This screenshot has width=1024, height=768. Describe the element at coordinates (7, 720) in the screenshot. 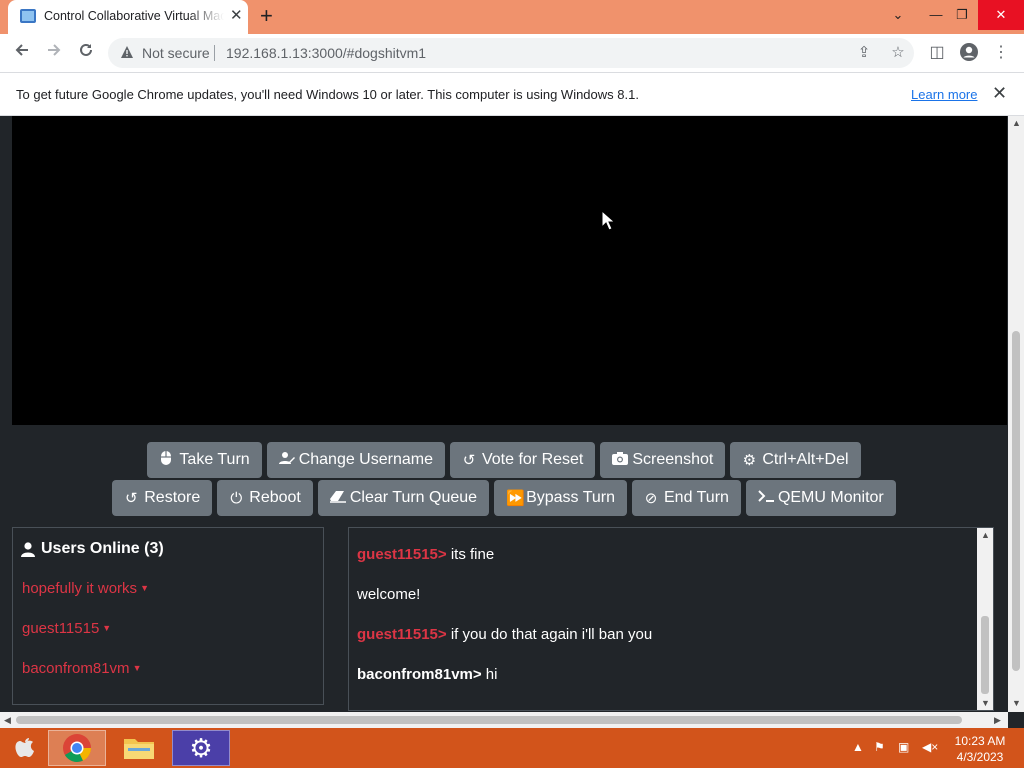

I see `scroll-left-arrow-icon: ◀` at that location.